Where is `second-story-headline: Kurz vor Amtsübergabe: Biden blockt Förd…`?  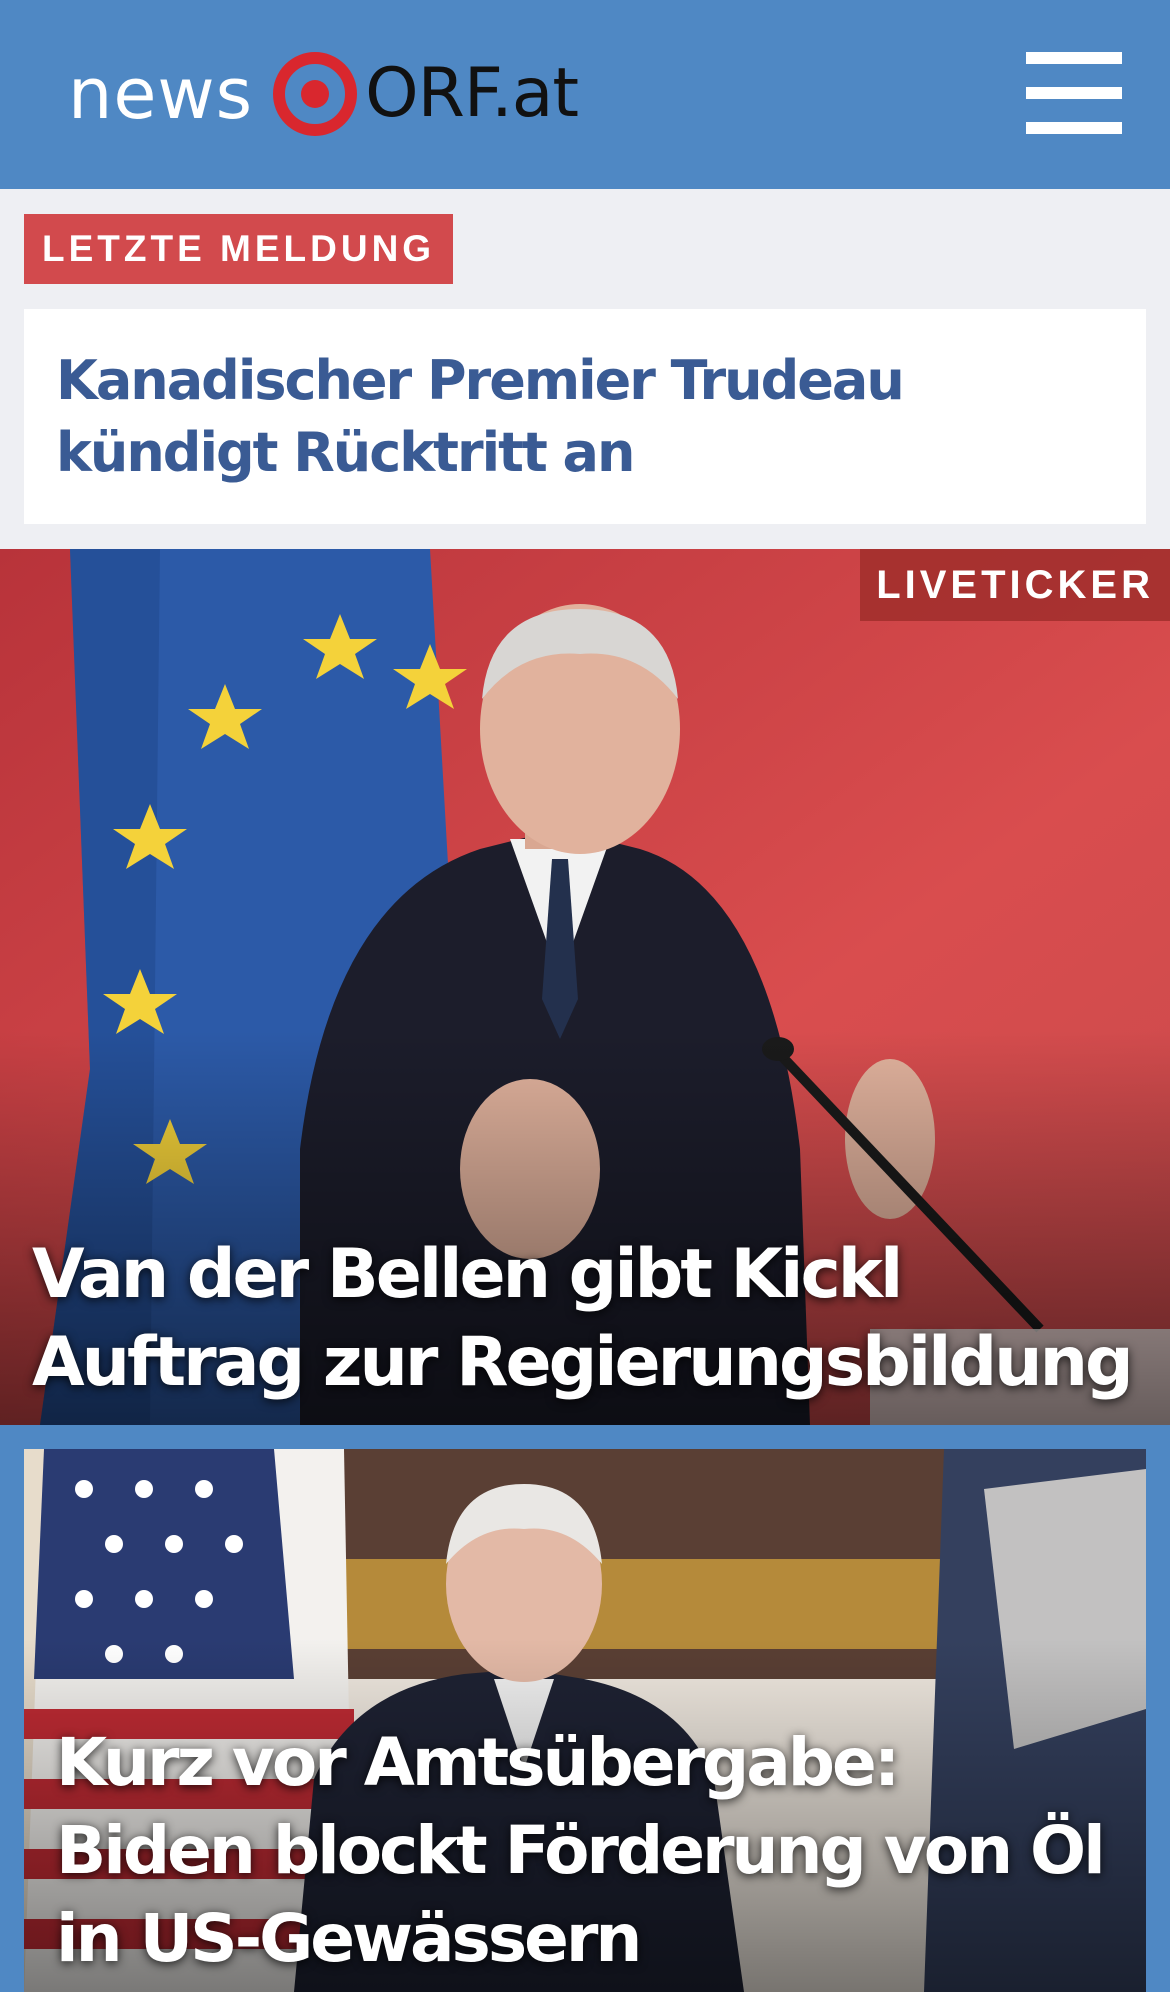
second-story-headline: Kurz vor Amtsübergabe: Biden blockt Förd… is located at coordinates (581, 1851).